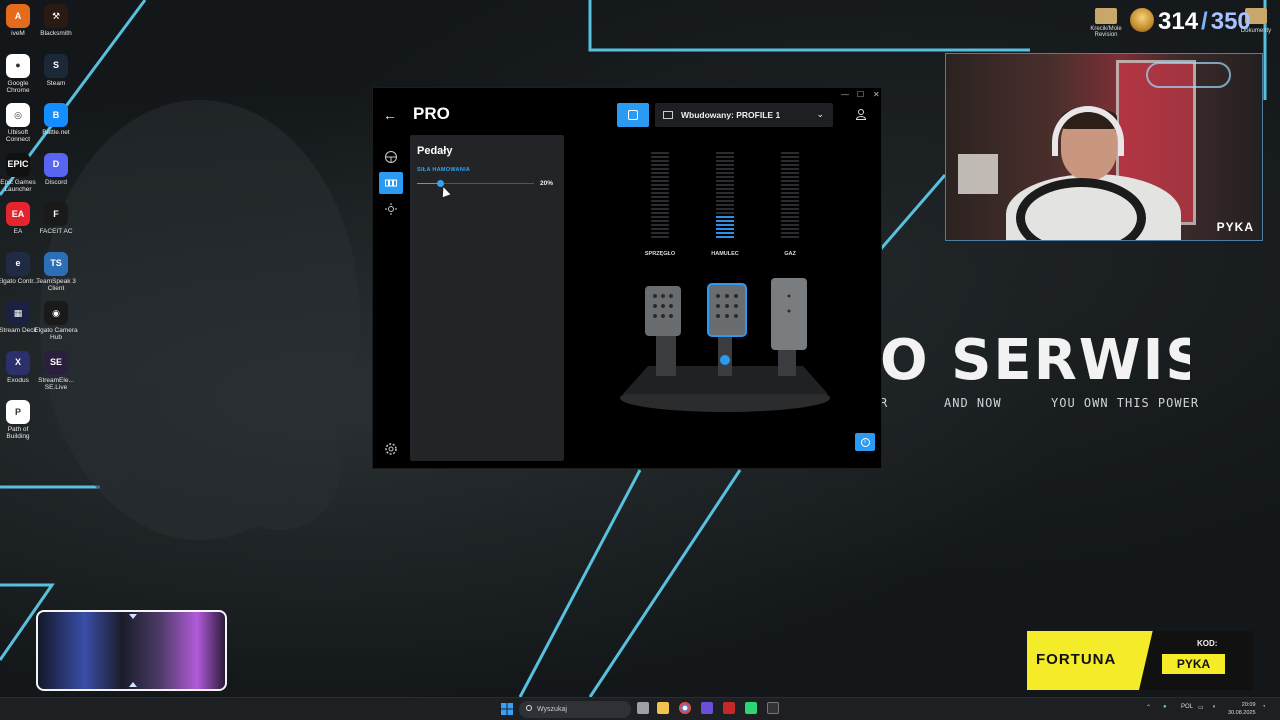 This screenshot has width=1280, height=720. I want to click on file-explorer-icon, so click(663, 708).